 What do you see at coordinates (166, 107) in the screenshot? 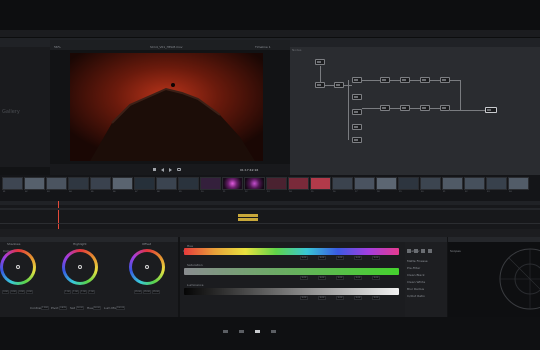
I see `viewer-image` at bounding box center [166, 107].